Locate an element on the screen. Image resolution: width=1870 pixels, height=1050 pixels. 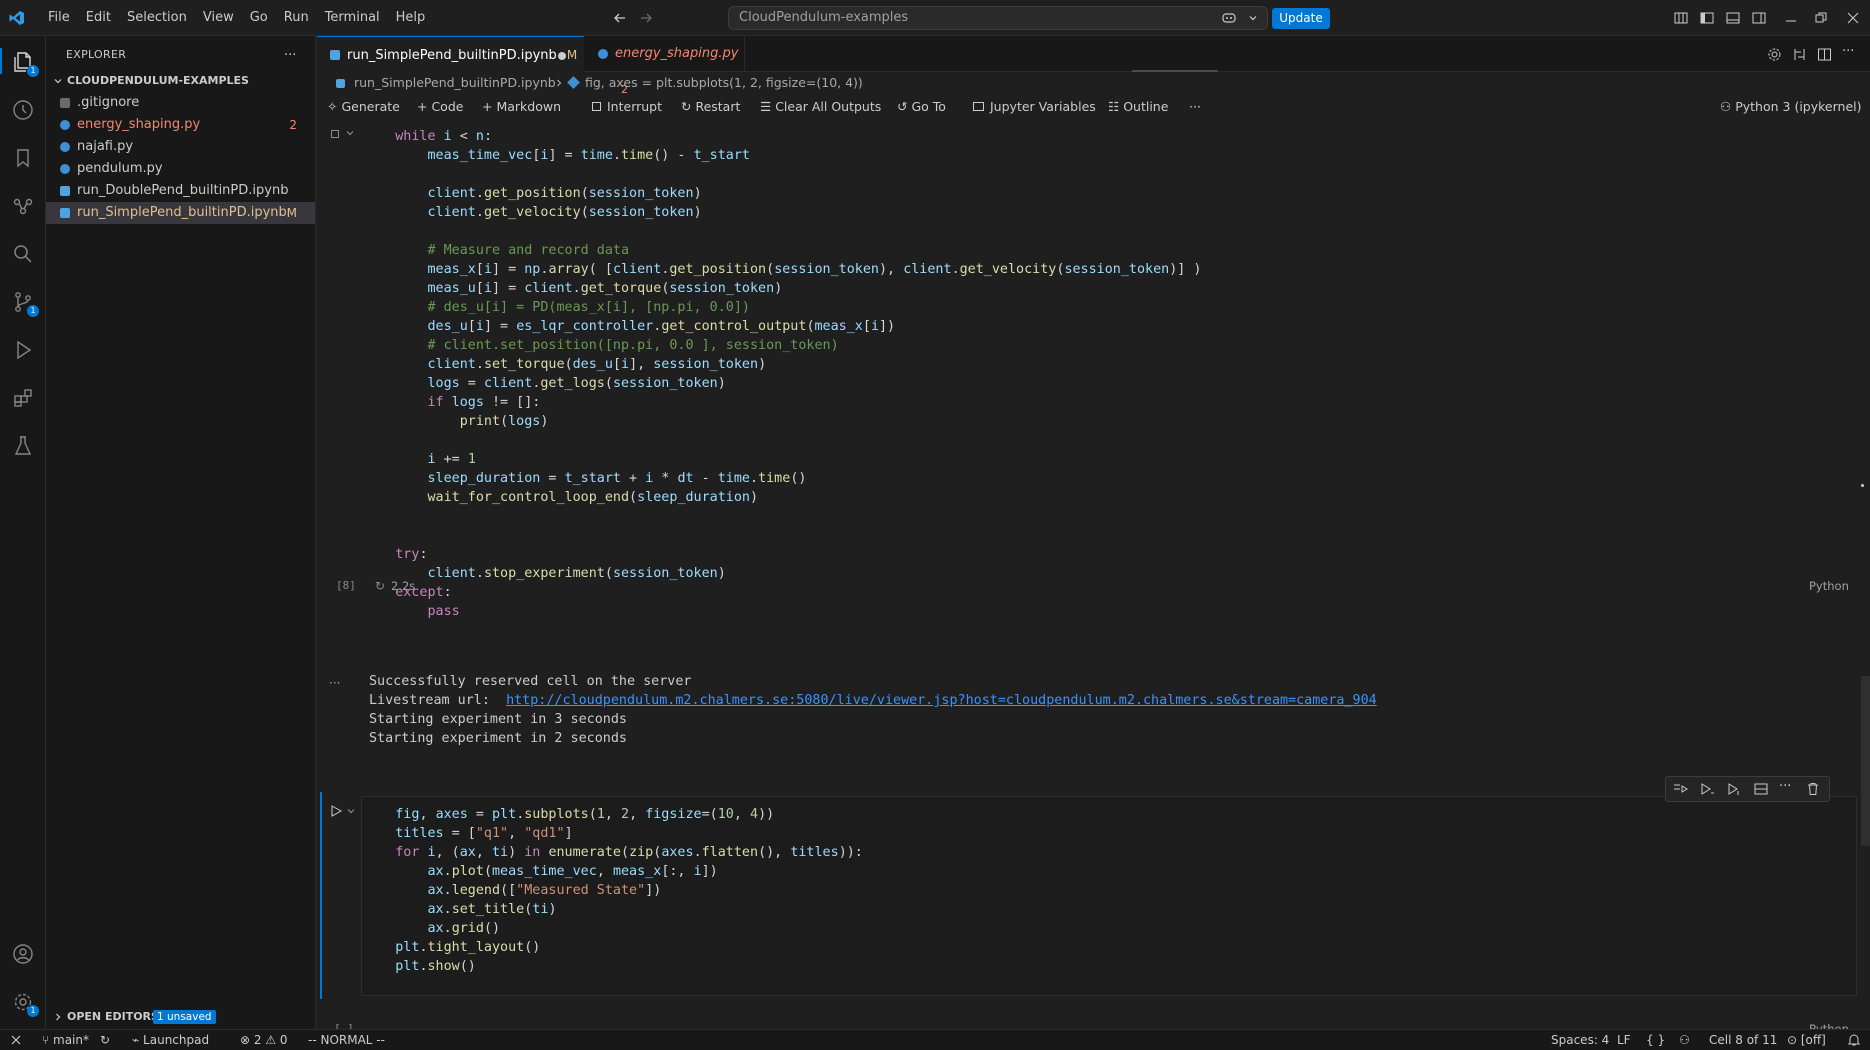
add-markdown-button: + Markdown is located at coordinates (521, 107).